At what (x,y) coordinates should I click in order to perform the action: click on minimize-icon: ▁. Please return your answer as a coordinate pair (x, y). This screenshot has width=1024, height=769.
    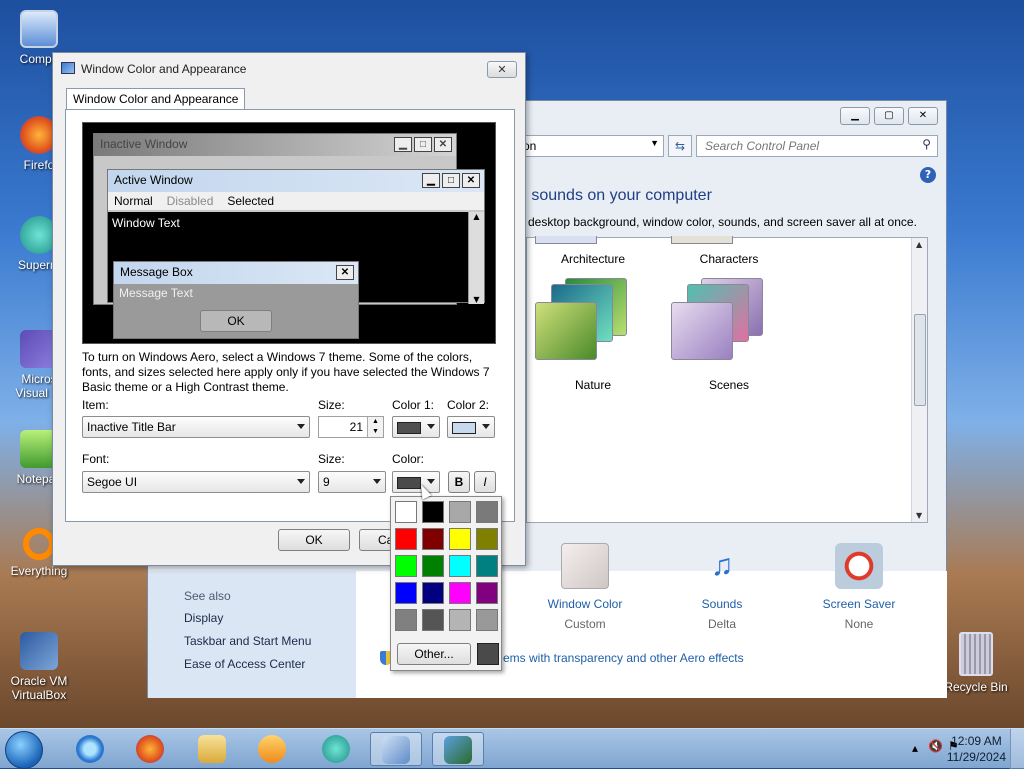
    Looking at the image, I should click on (403, 144).